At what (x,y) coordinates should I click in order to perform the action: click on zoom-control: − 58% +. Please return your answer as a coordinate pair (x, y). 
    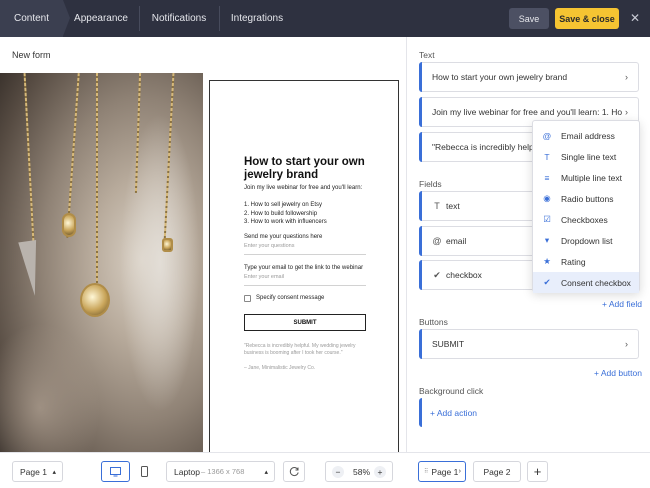
    Looking at the image, I should click on (359, 471).